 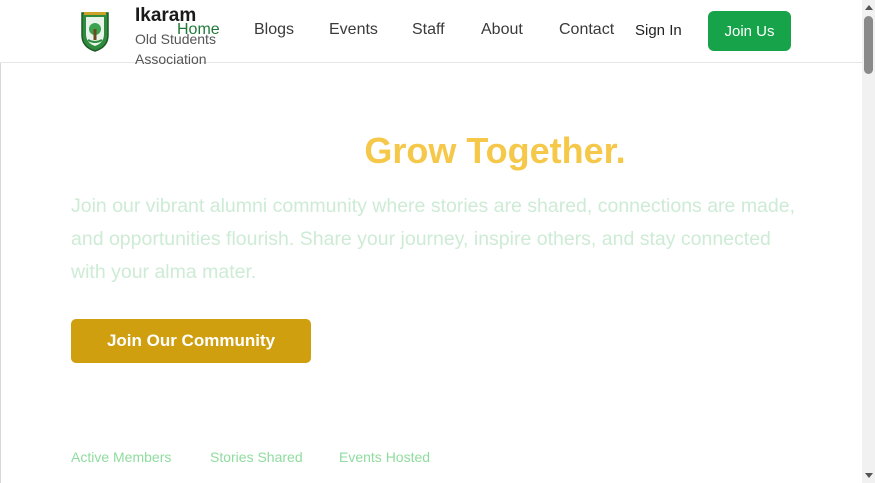 I want to click on nav-contact: Contact, so click(x=586, y=30).